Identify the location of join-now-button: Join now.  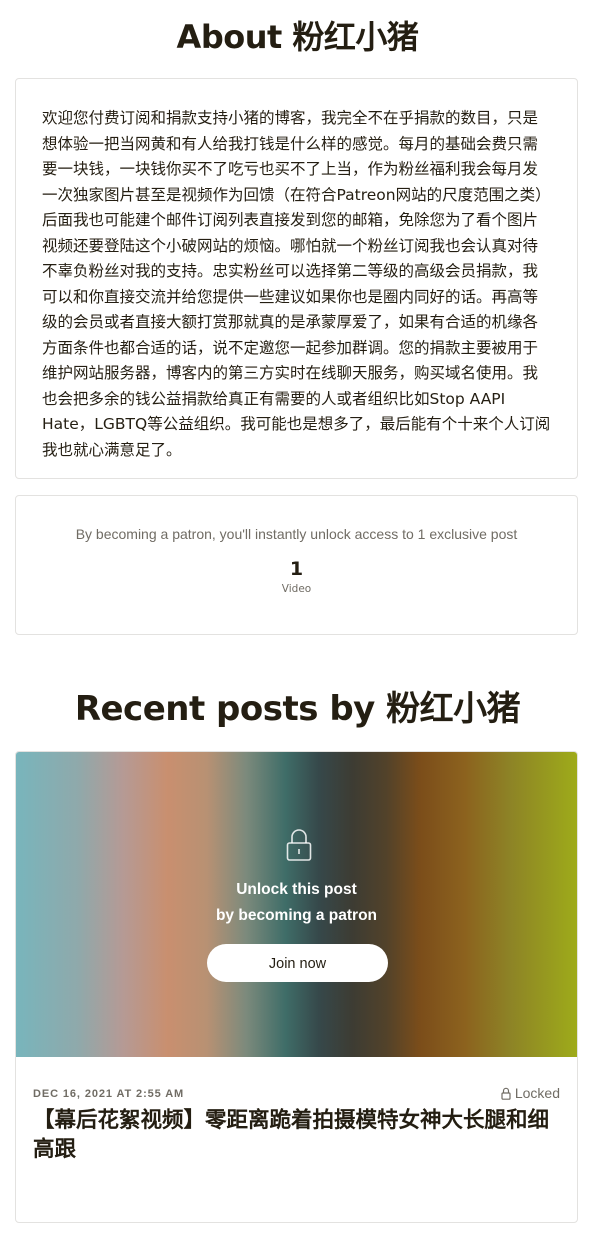
(297, 963).